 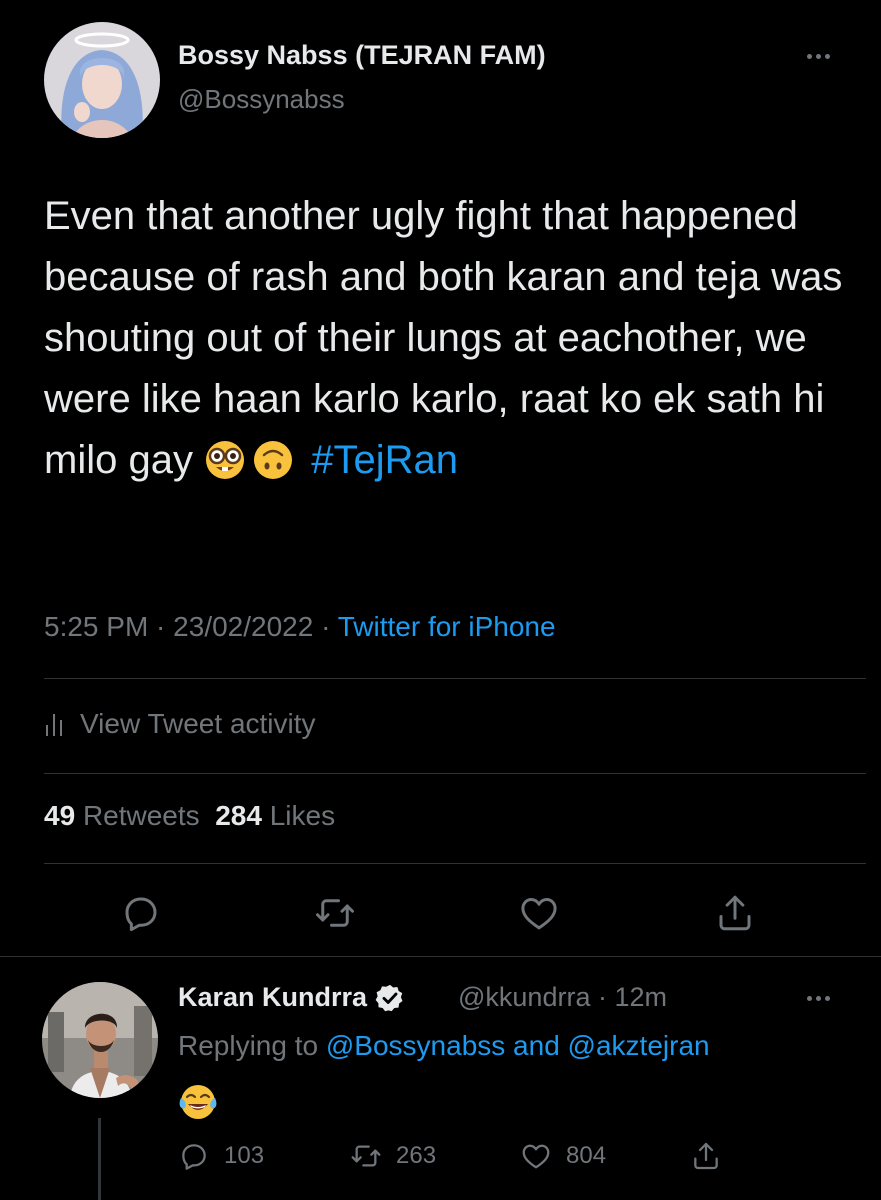 I want to click on retweets-stat: 49 Retweets, so click(x=122, y=815).